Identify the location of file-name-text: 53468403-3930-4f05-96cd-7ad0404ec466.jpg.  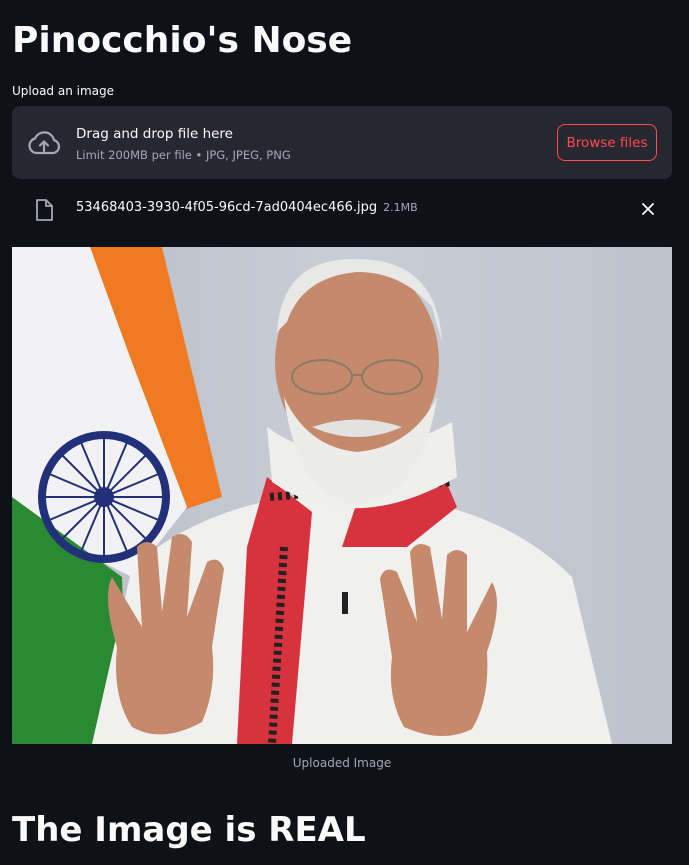
(227, 207).